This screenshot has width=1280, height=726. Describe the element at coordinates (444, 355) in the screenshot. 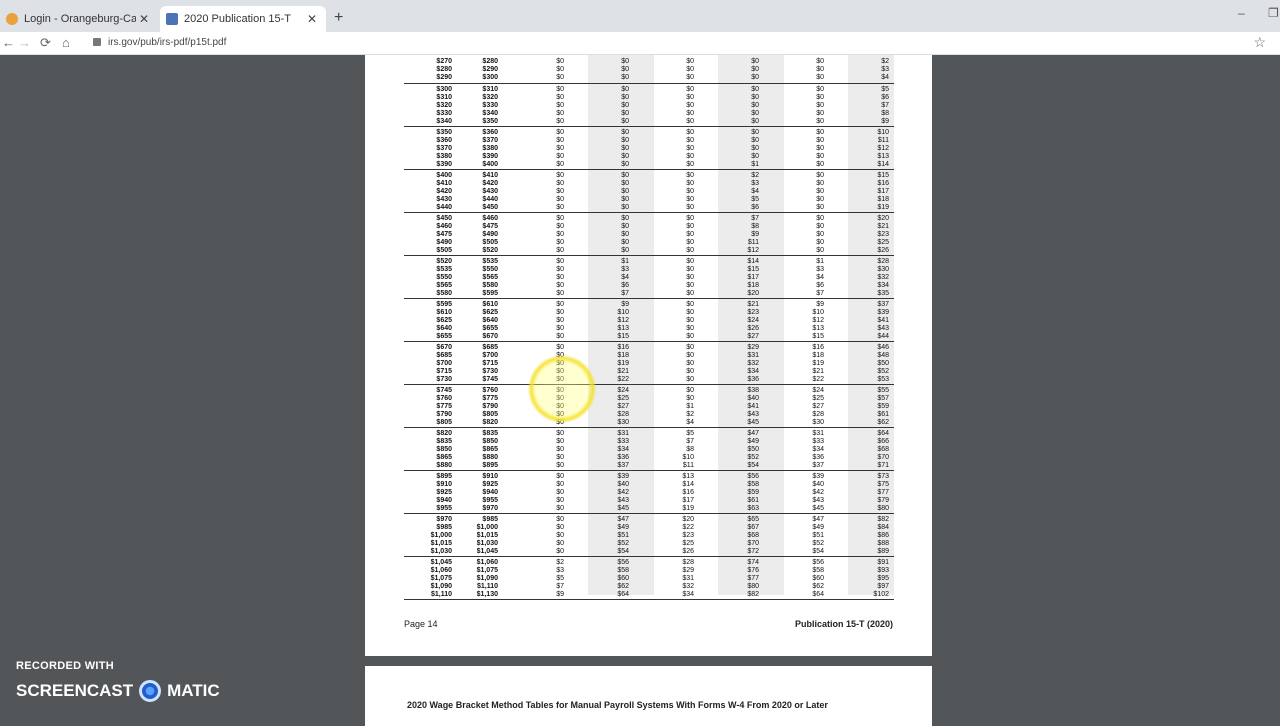

I see `wage-range-cell: $685` at that location.